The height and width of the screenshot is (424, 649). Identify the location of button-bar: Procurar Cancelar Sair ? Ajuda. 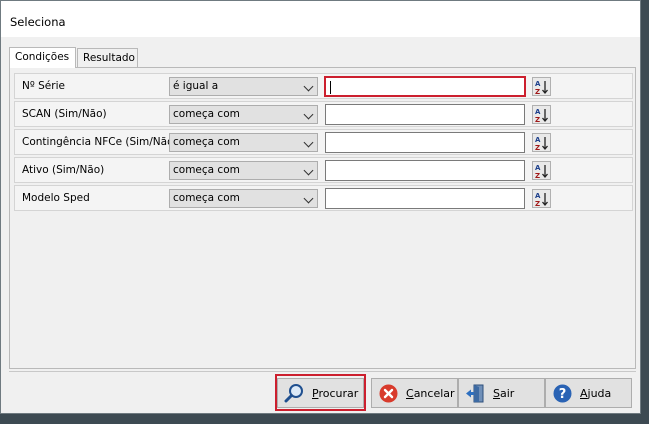
(322, 391).